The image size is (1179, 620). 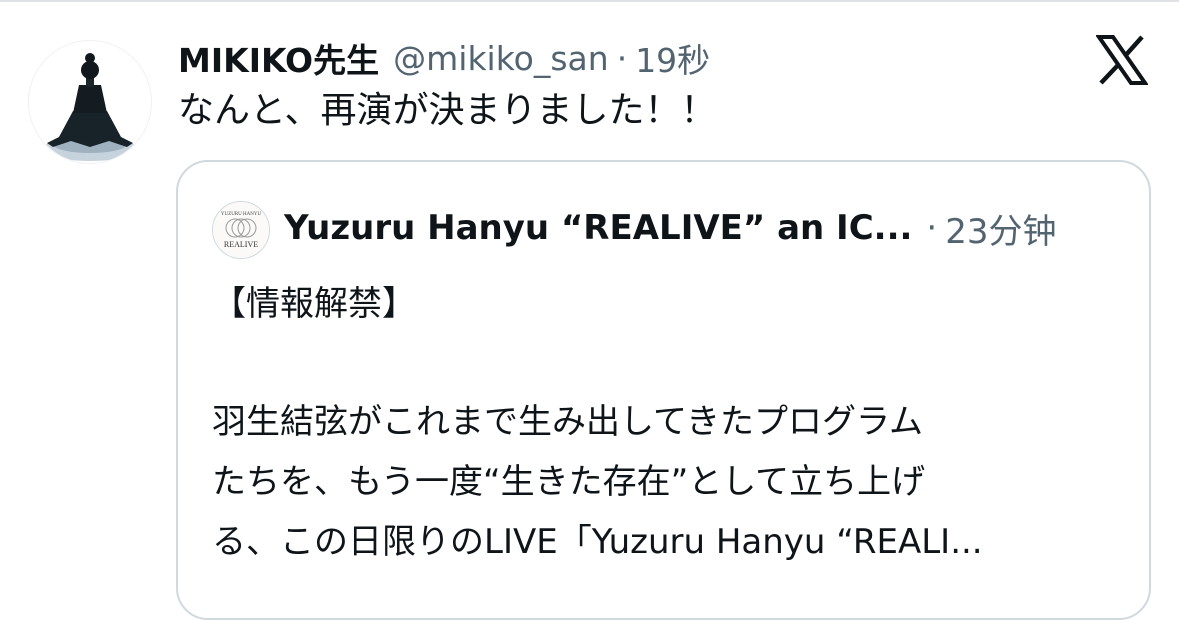 What do you see at coordinates (447, 110) in the screenshot?
I see `tweet-text: なんと、再演が決まりました！！` at bounding box center [447, 110].